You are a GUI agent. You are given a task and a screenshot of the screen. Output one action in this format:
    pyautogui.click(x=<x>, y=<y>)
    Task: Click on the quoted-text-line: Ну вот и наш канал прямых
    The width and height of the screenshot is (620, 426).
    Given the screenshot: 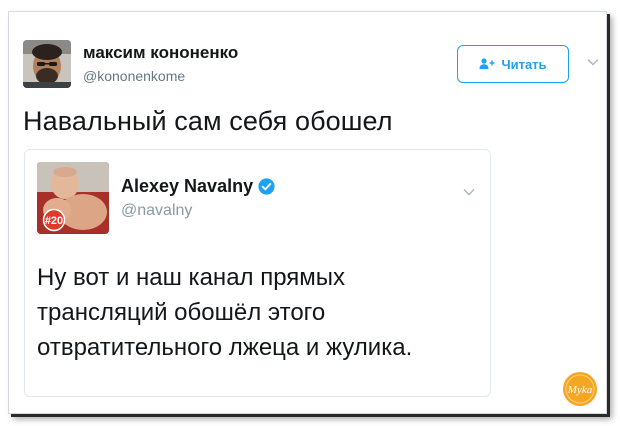 What is the action you would take?
    pyautogui.click(x=191, y=277)
    